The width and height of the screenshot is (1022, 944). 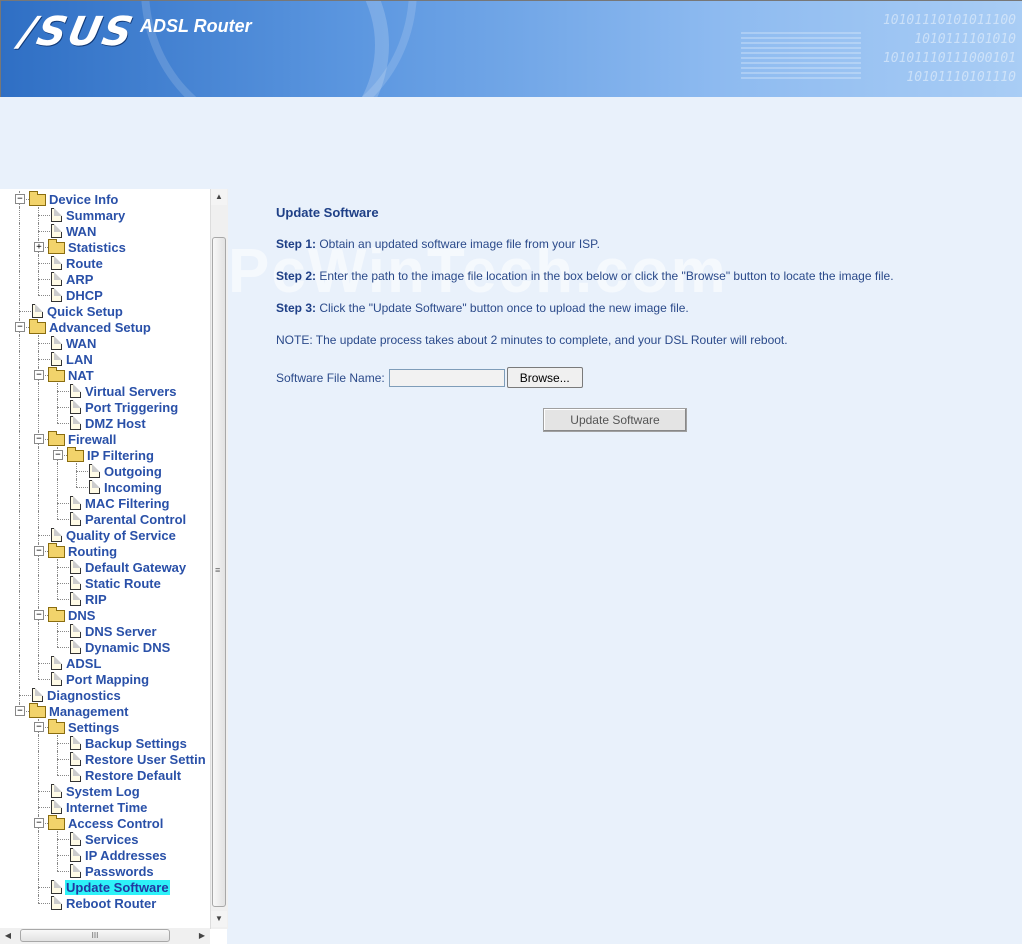 I want to click on tree-item-label: Restore Default, so click(x=133, y=775).